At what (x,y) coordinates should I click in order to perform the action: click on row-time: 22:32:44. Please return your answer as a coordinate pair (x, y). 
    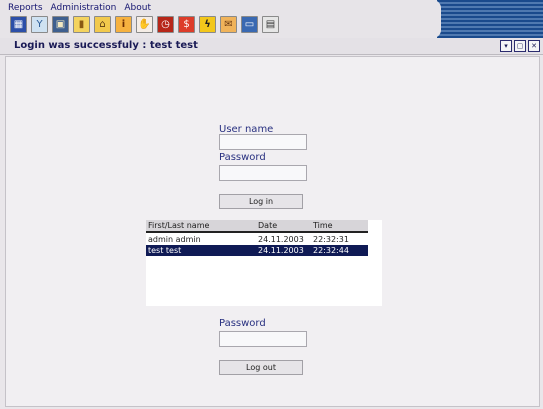
    Looking at the image, I should click on (331, 250).